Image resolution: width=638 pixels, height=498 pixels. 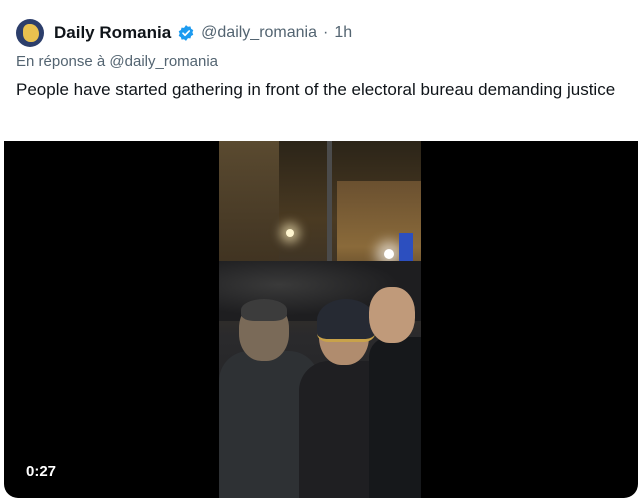 What do you see at coordinates (163, 61) in the screenshot?
I see `reply-to-link: @daily_romania` at bounding box center [163, 61].